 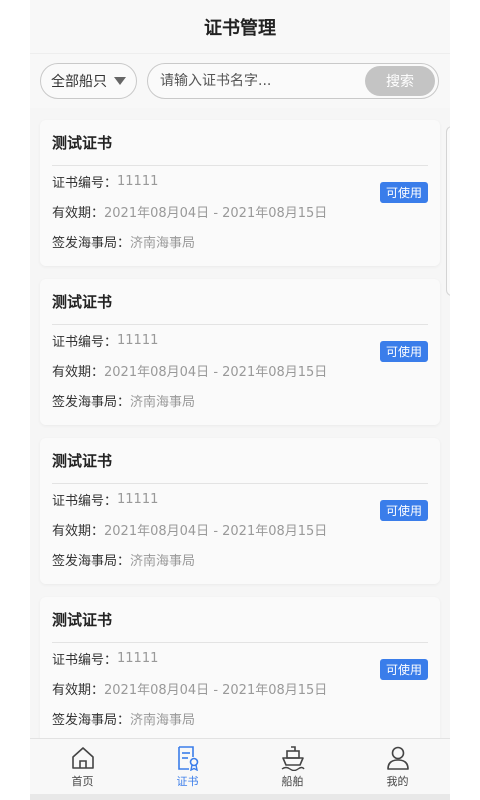 I want to click on user-icon, so click(x=397, y=758).